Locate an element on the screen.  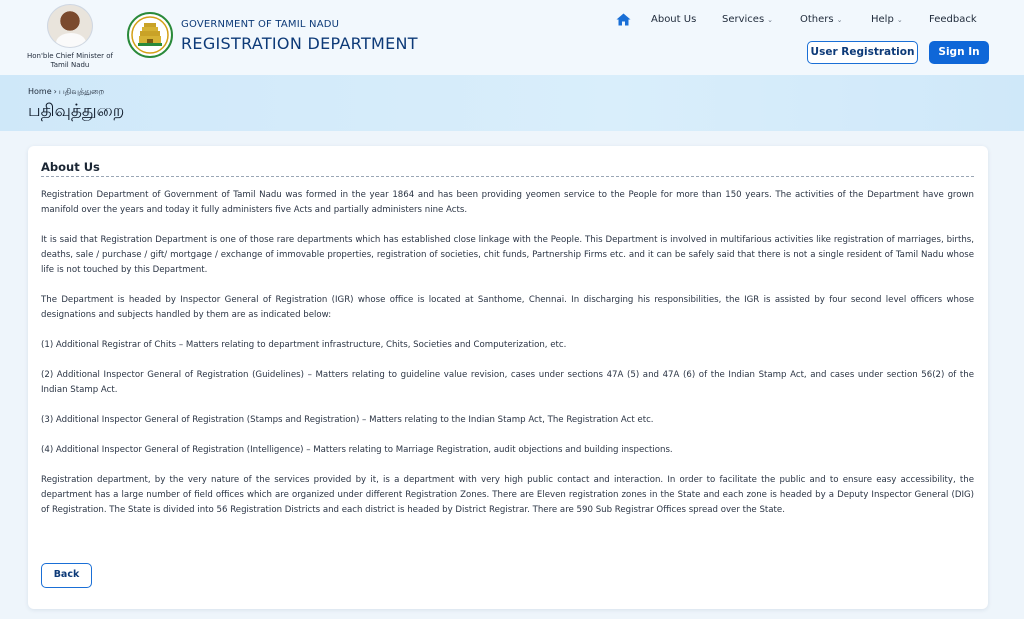
nav-help: Help ⌄ is located at coordinates (887, 19).